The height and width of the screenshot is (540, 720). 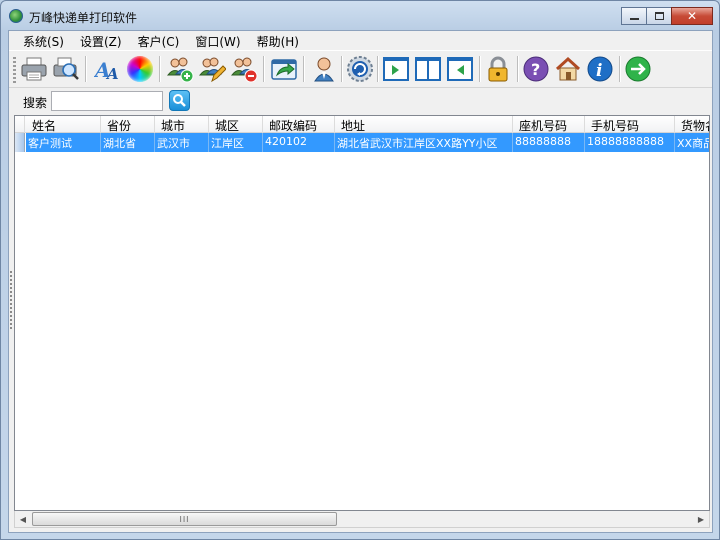 I want to click on column-header-goods: 货物名, so click(x=692, y=124).